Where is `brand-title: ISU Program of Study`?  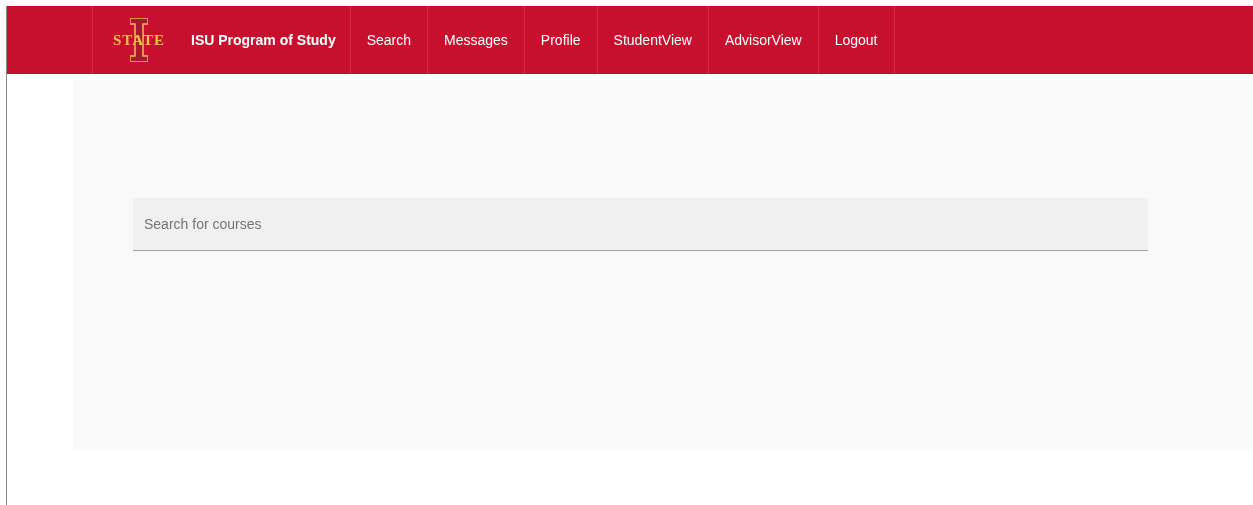 brand-title: ISU Program of Study is located at coordinates (263, 40).